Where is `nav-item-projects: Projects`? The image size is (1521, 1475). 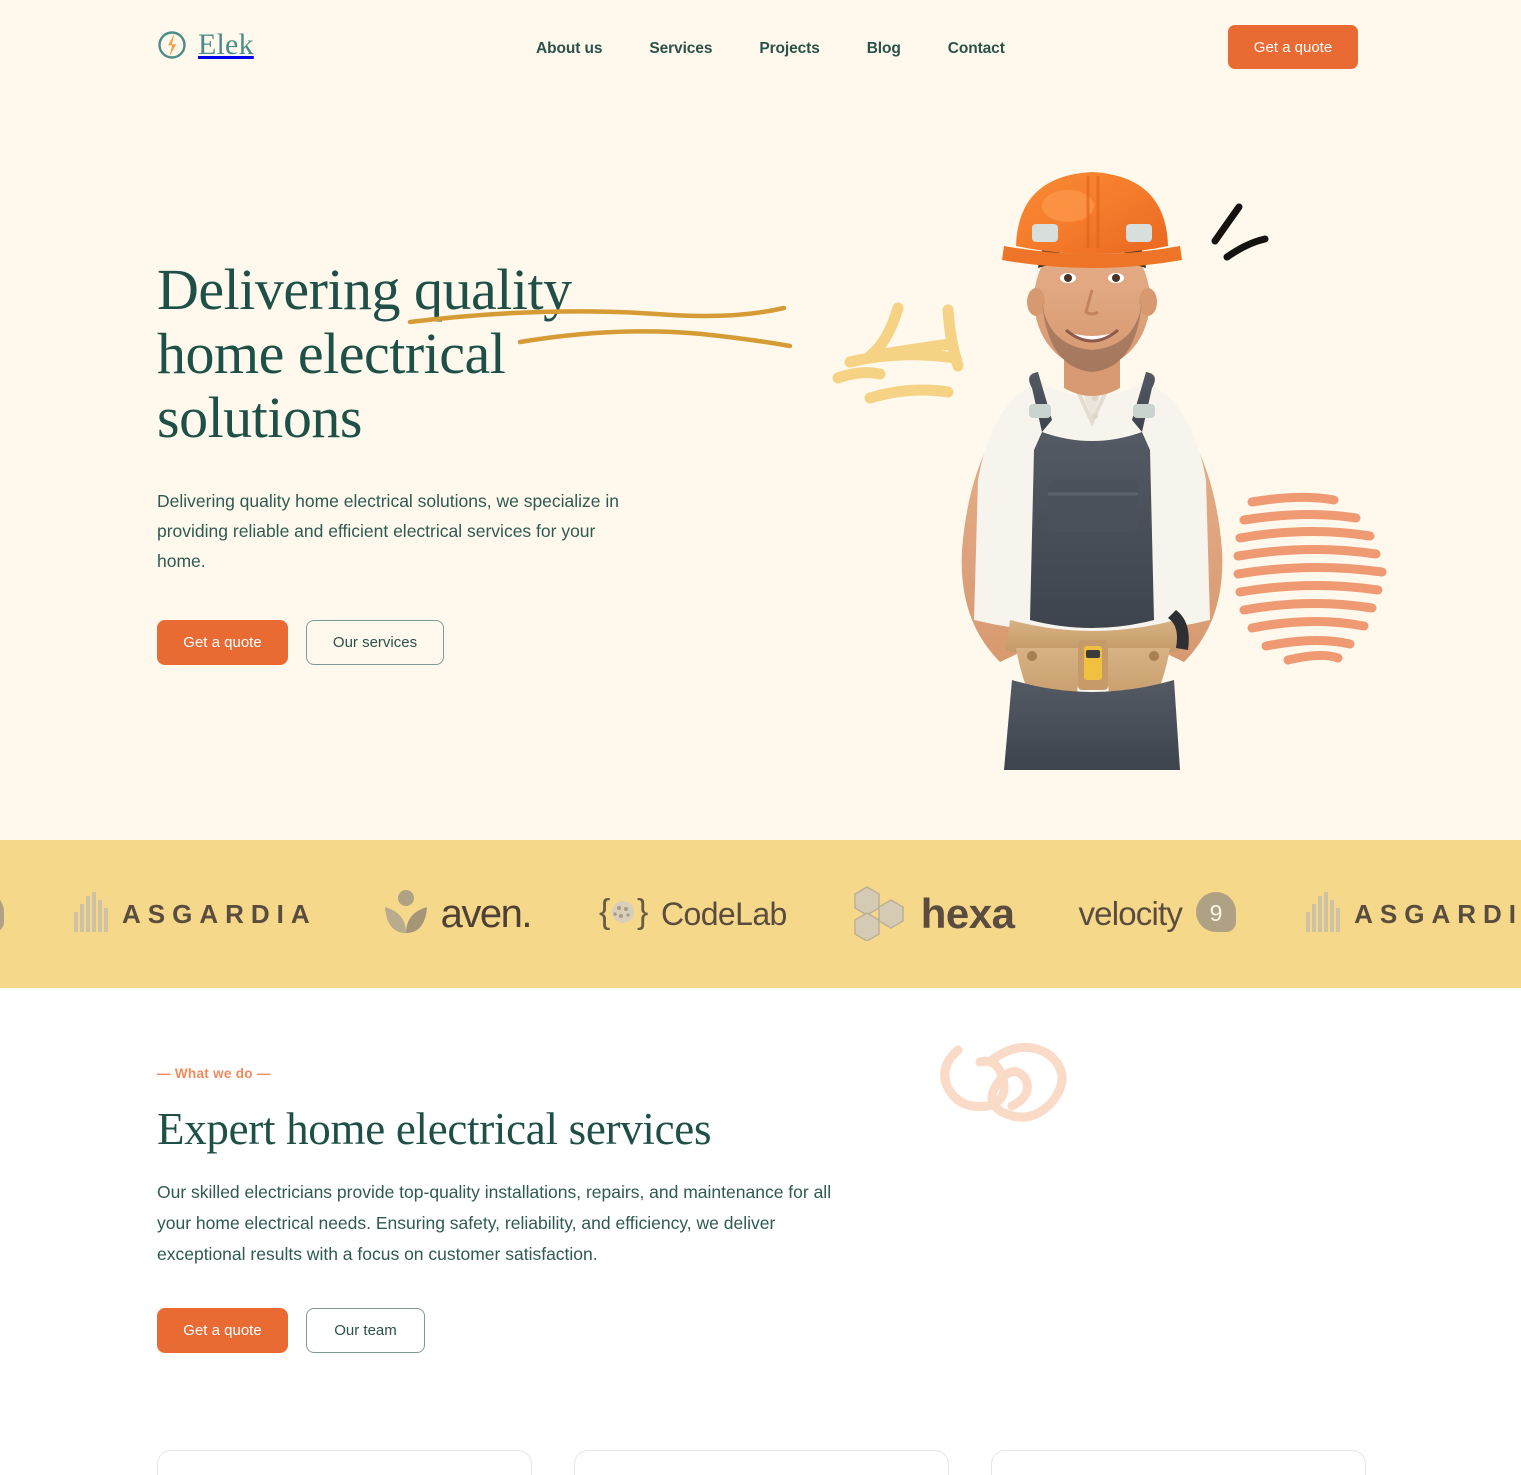
nav-item-projects: Projects is located at coordinates (789, 49).